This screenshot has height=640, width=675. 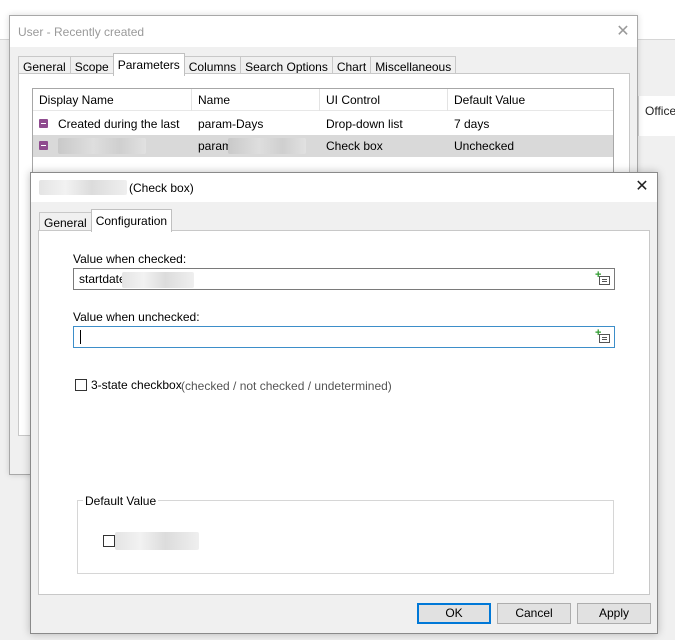 I want to click on inner-tab-strip: General Configuration, so click(x=106, y=220).